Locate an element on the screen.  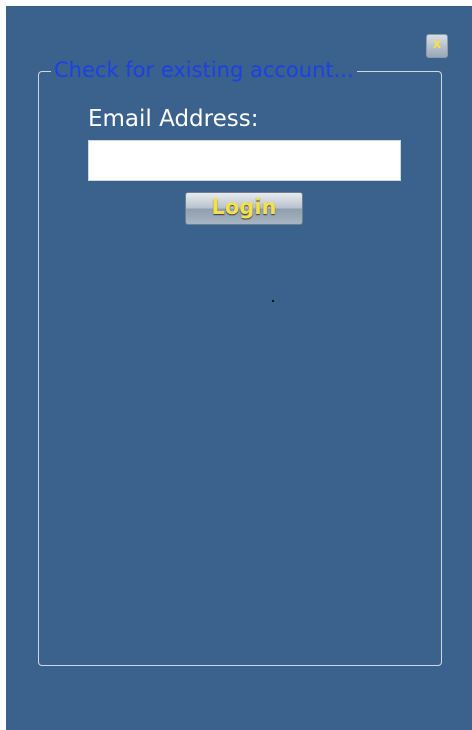
close-icon: x is located at coordinates (437, 44).